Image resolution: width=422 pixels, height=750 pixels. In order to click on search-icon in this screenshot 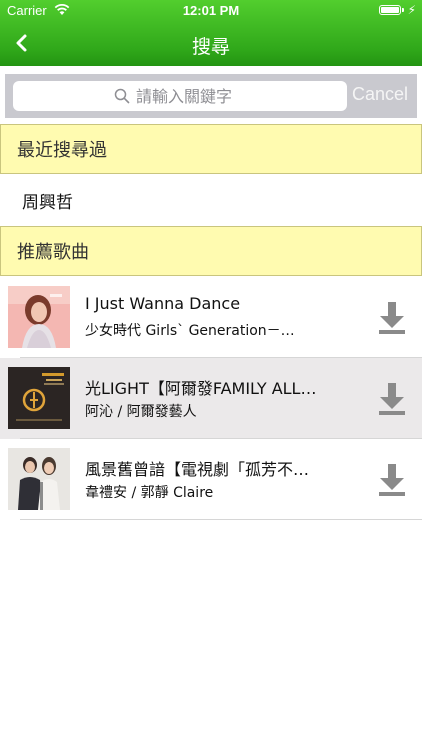, I will do `click(122, 96)`.